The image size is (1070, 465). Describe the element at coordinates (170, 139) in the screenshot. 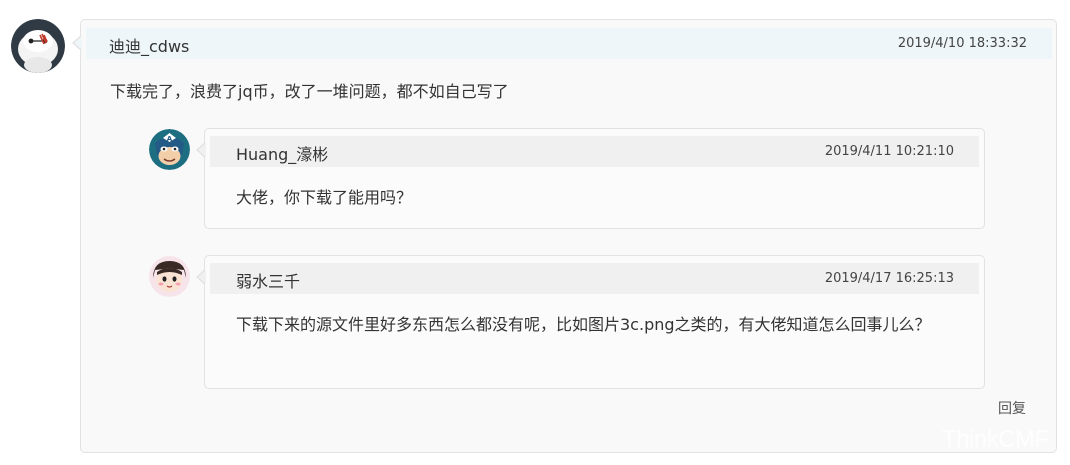

I see `svg-text: A` at that location.